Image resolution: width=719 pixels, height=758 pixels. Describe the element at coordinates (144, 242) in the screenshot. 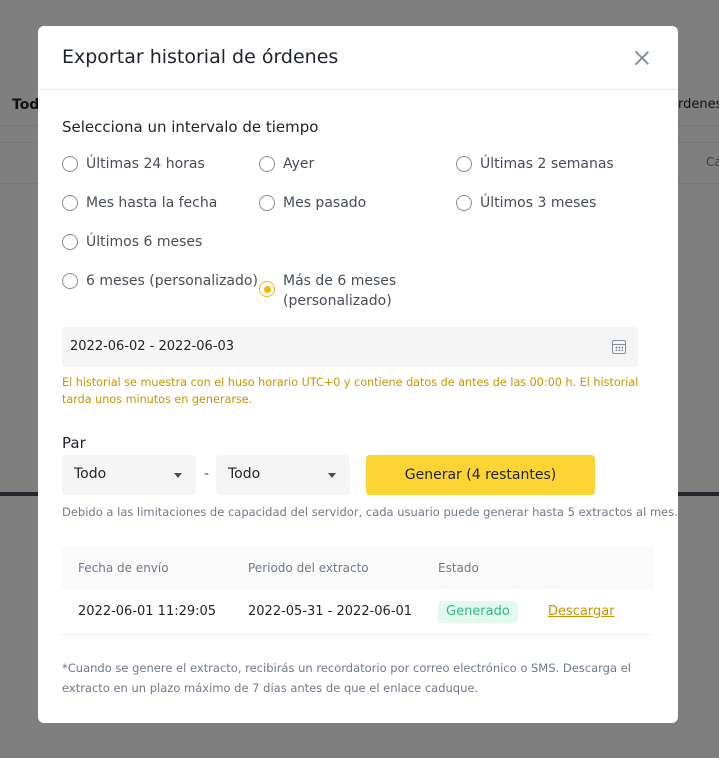

I see `radio-label: Últimos 6 meses` at that location.